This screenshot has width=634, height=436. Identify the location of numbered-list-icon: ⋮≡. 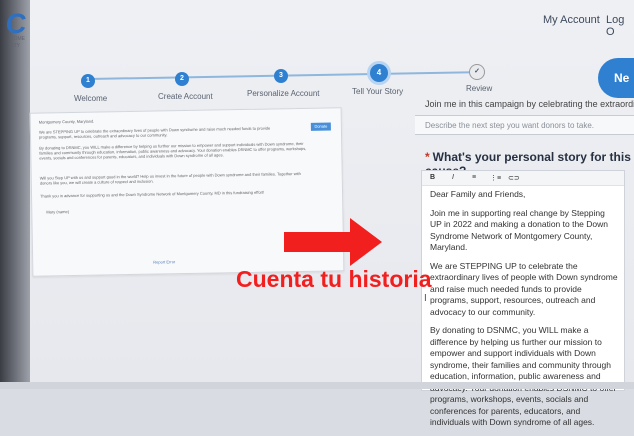
(495, 178).